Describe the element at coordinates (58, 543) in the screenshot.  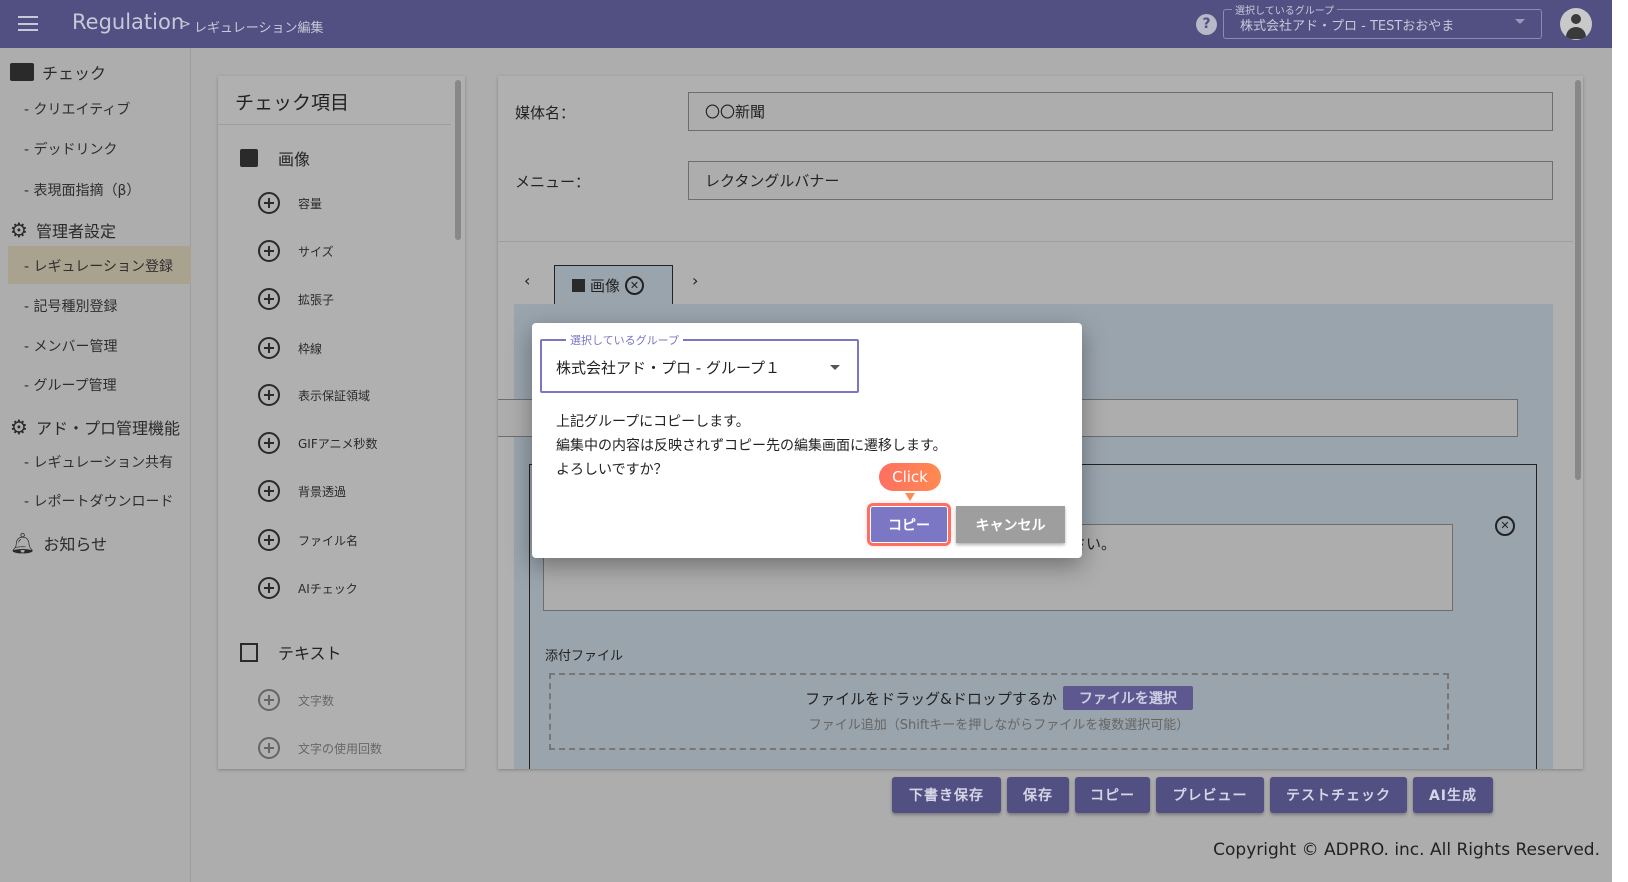
I see `sidebar-section-news: 🔔︎ お知らせ` at that location.